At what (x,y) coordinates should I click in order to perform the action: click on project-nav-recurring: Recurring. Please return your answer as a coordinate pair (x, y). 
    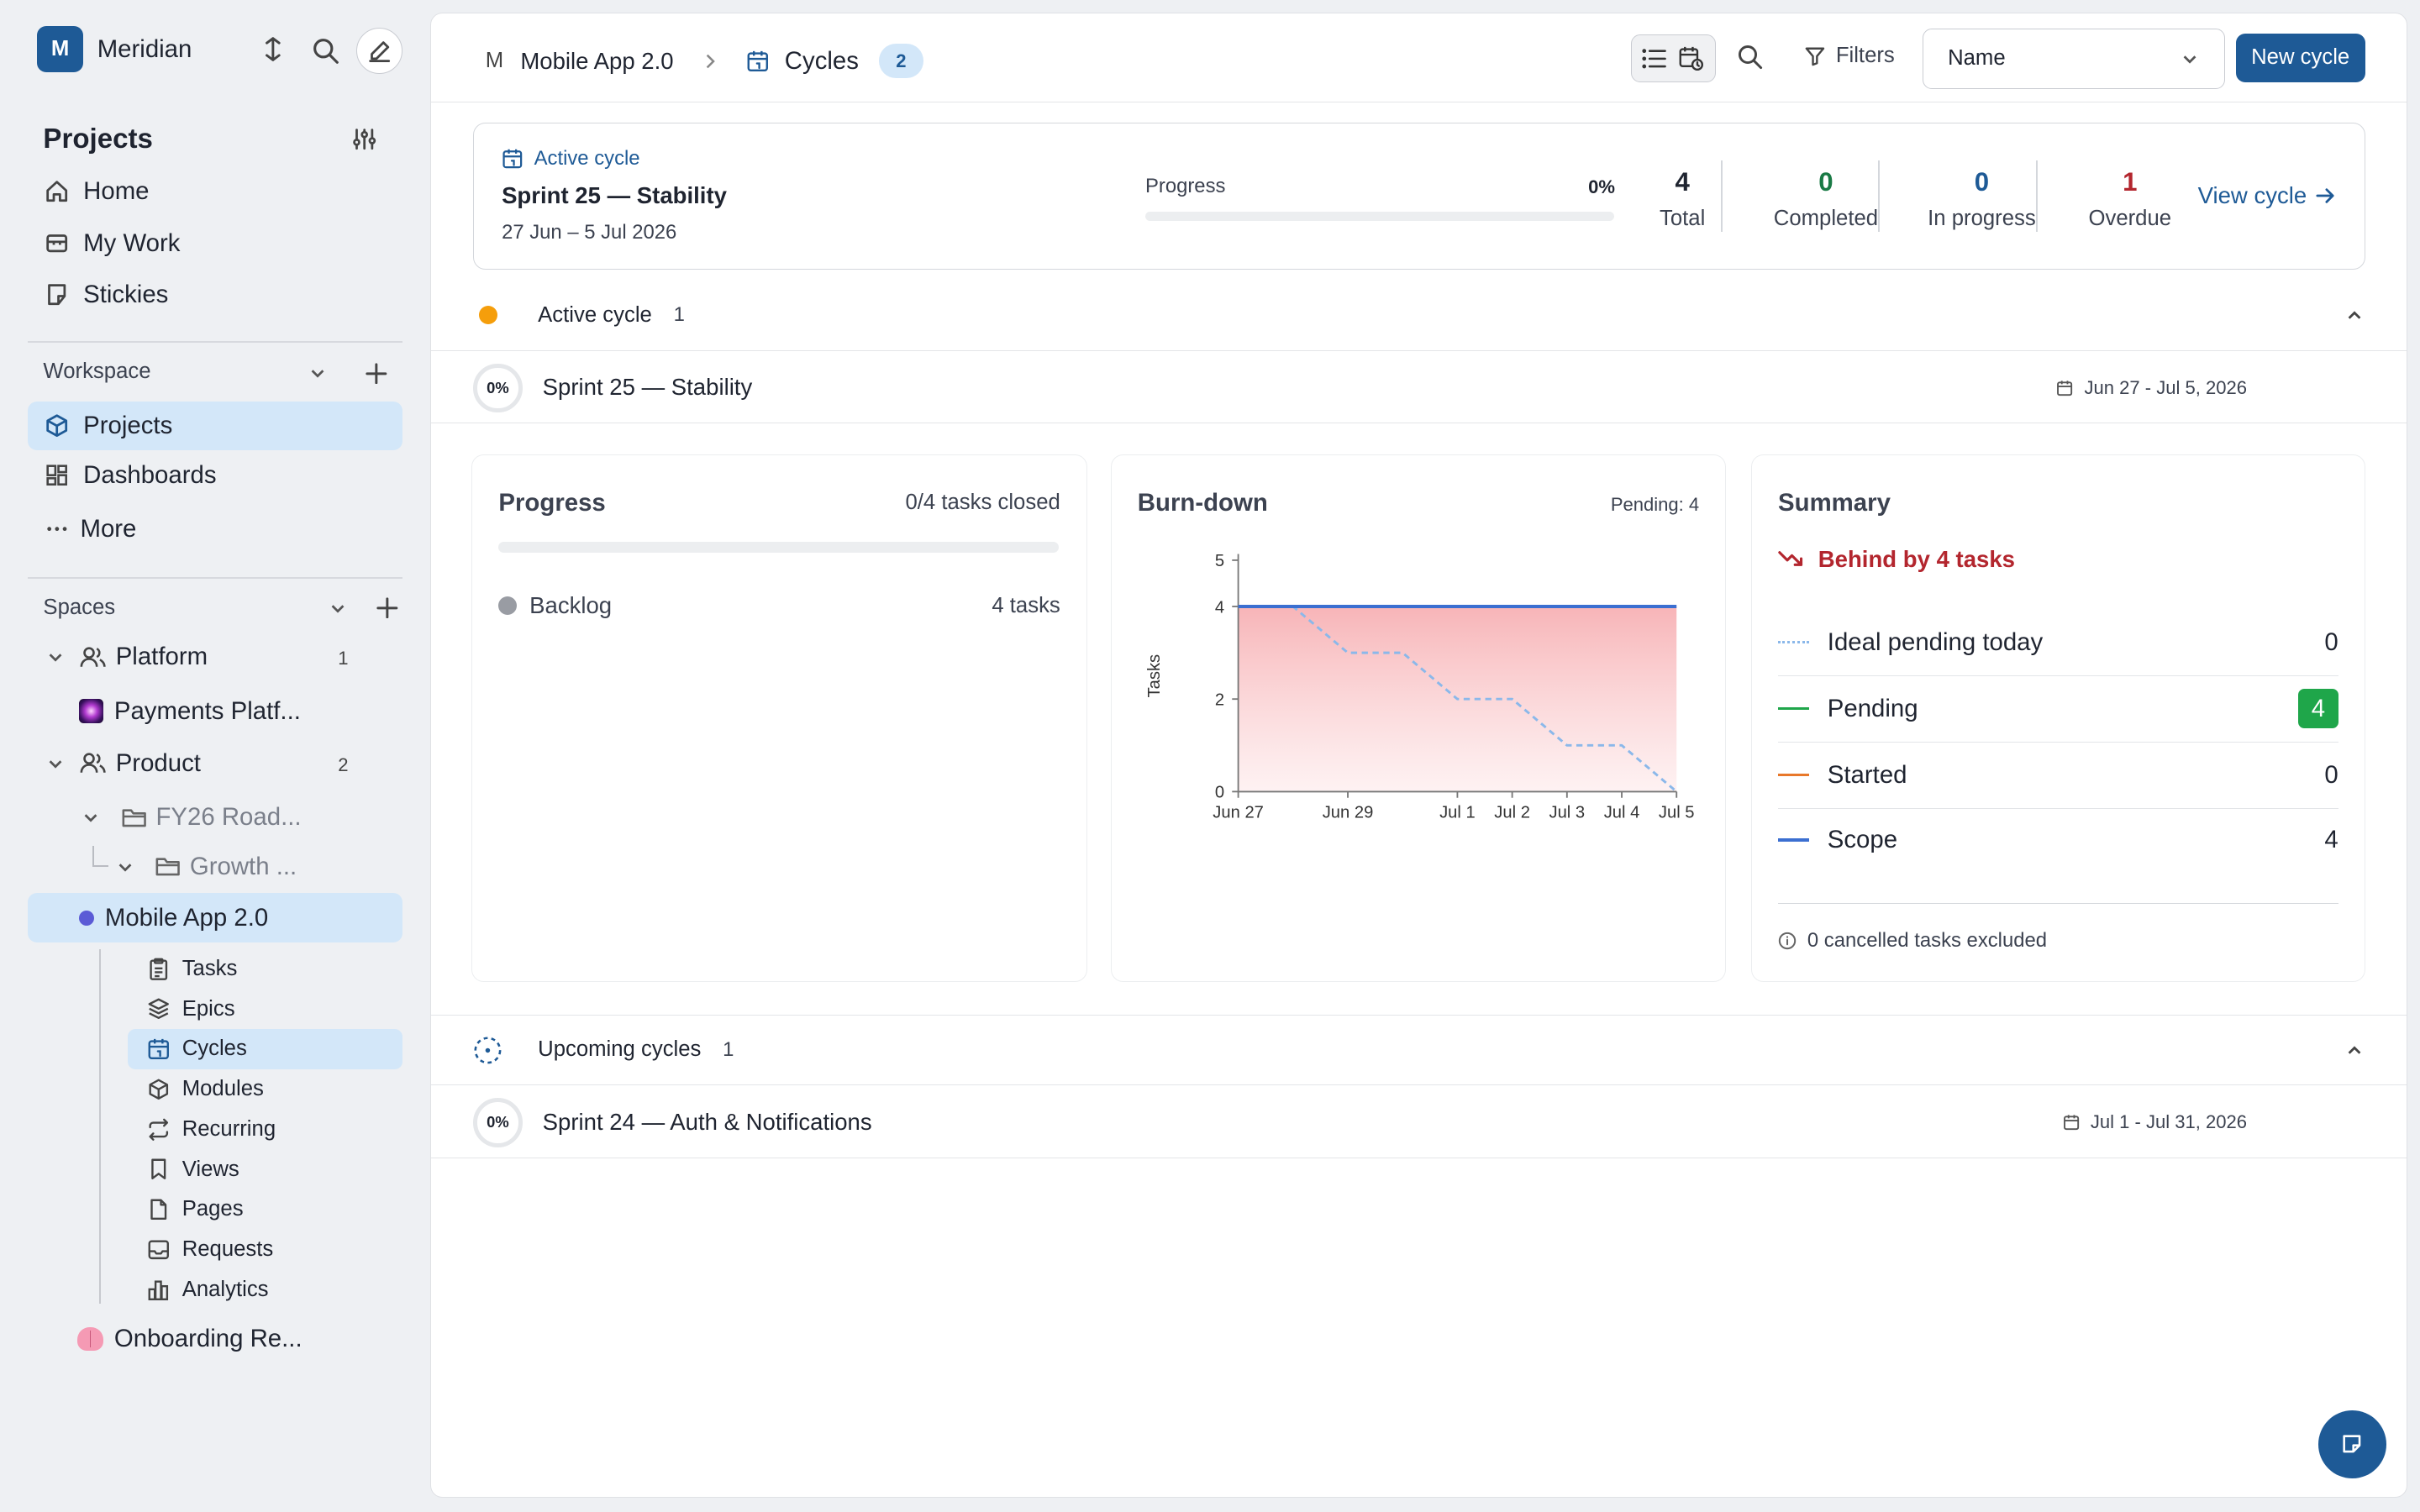
    Looking at the image, I should click on (265, 1130).